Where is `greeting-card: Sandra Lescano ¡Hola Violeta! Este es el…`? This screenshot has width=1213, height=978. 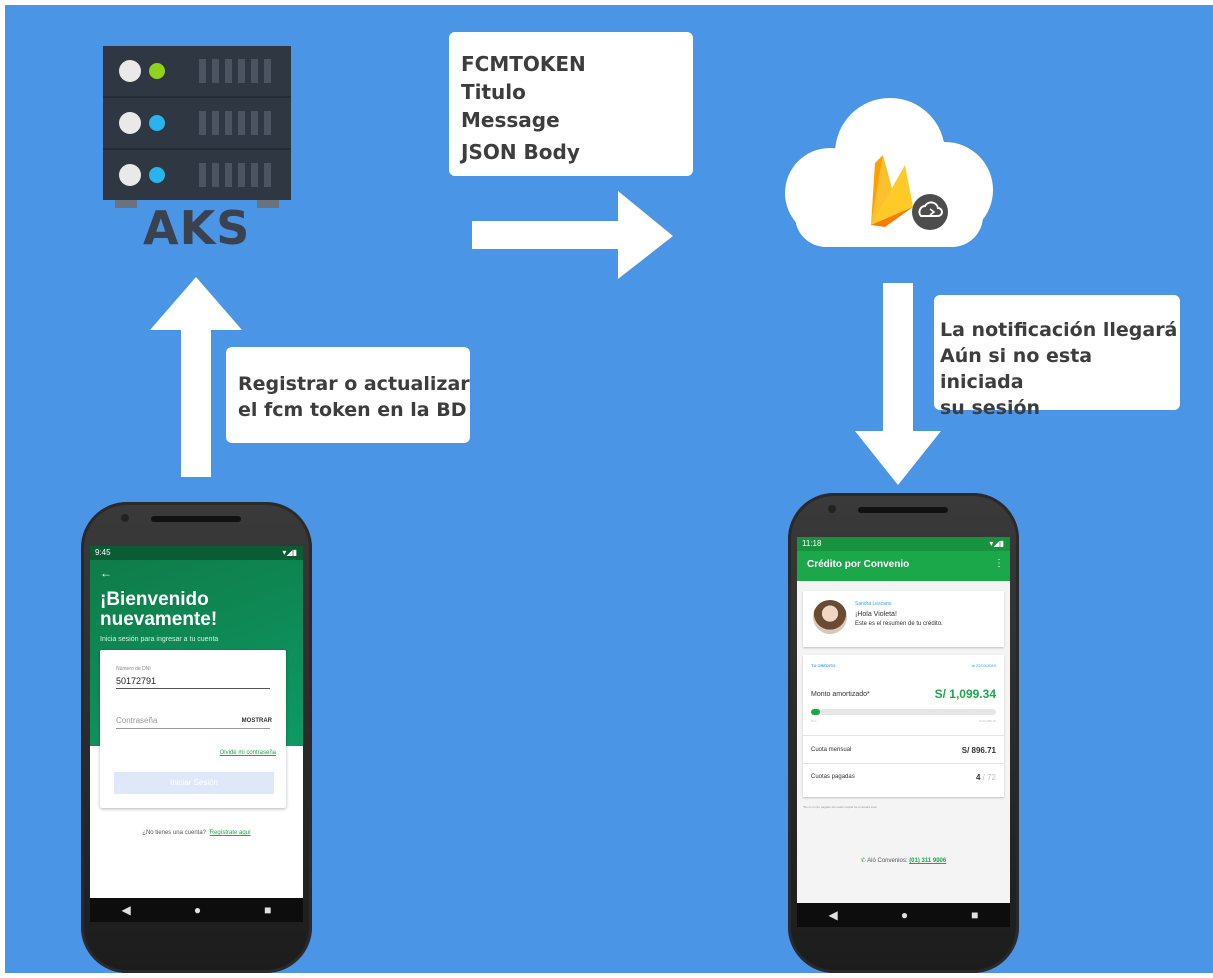
greeting-card: Sandra Lescano ¡Hola Violeta! Este es el… is located at coordinates (903, 619).